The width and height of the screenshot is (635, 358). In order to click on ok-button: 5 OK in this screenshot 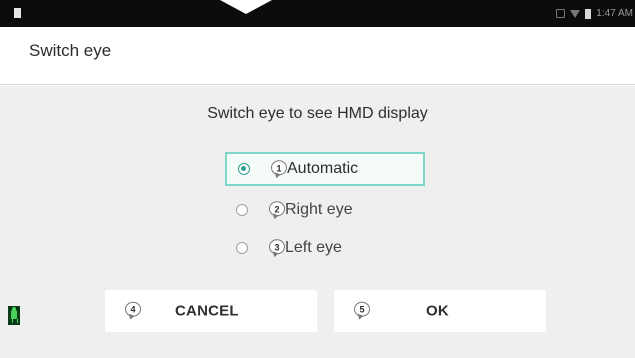, I will do `click(440, 311)`.